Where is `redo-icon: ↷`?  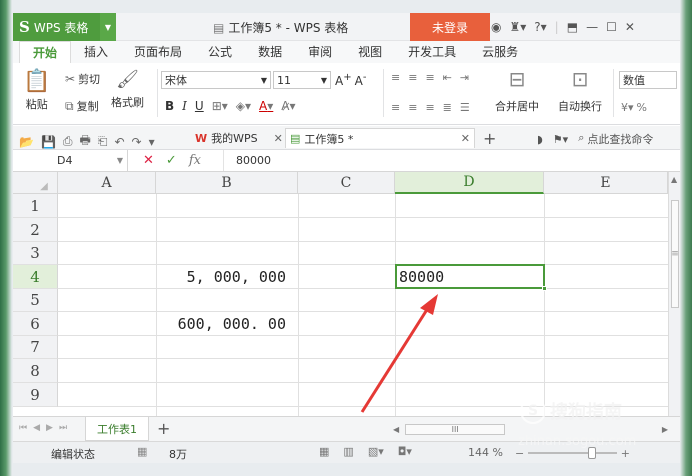
redo-icon: ↷ is located at coordinates (137, 142).